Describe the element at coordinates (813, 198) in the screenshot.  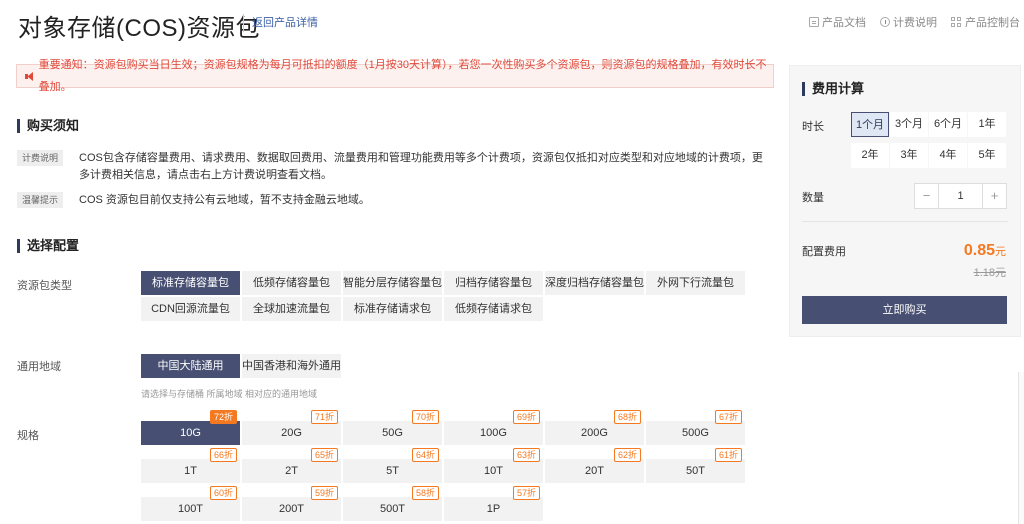
I see `quantity-label: 数量` at that location.